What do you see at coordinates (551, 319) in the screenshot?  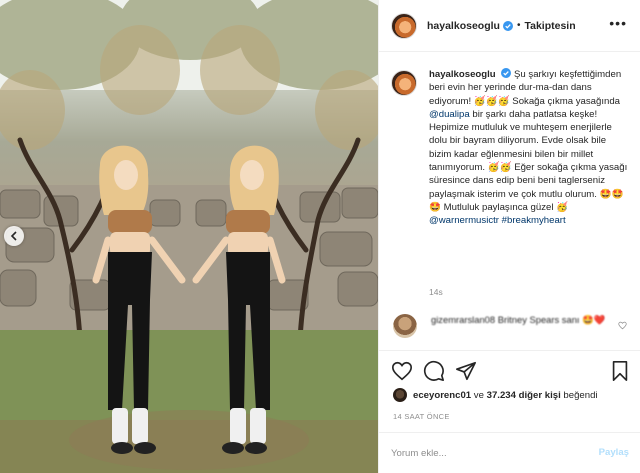 I see `comment-body: Britney Spears sanı 🤩❤️` at bounding box center [551, 319].